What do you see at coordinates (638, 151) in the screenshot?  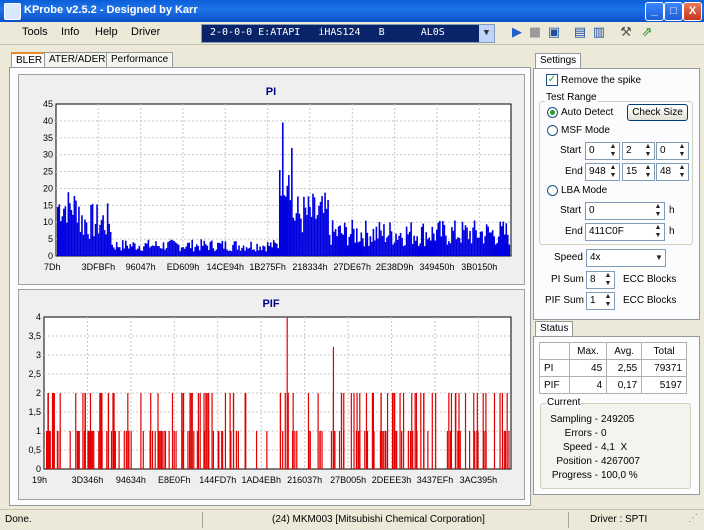 I see `msf-start-sec-input: 2 ▲ ▼` at bounding box center [638, 151].